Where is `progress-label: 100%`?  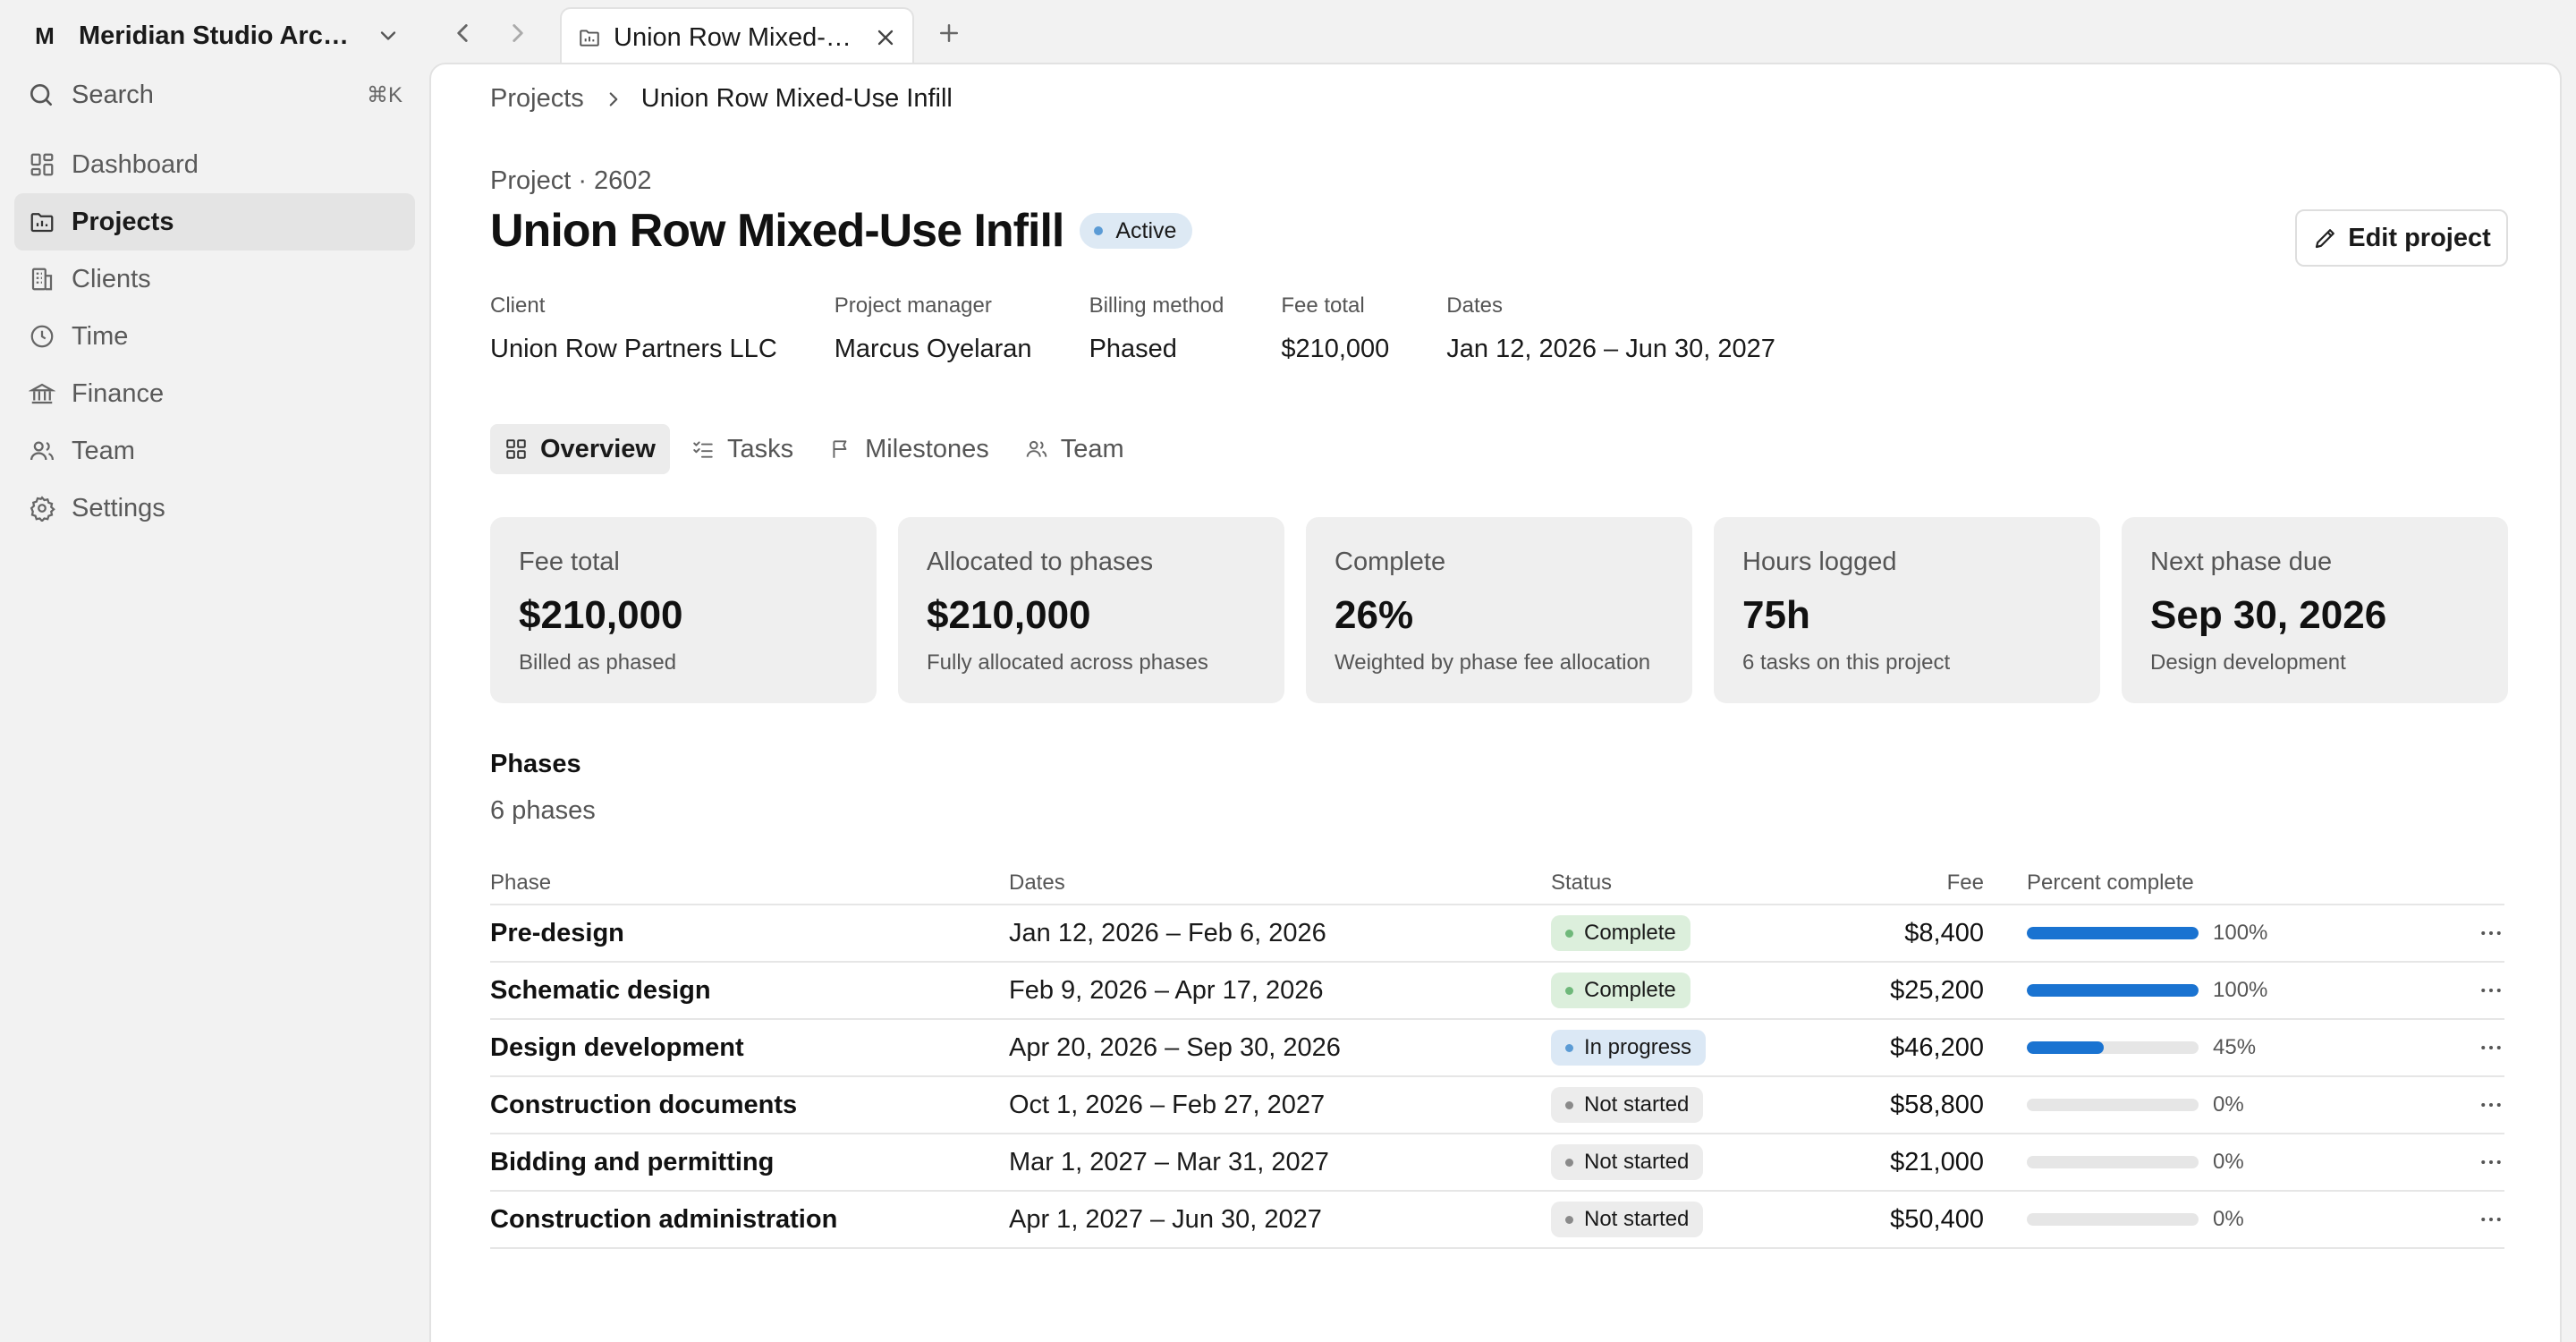 progress-label: 100% is located at coordinates (2240, 933).